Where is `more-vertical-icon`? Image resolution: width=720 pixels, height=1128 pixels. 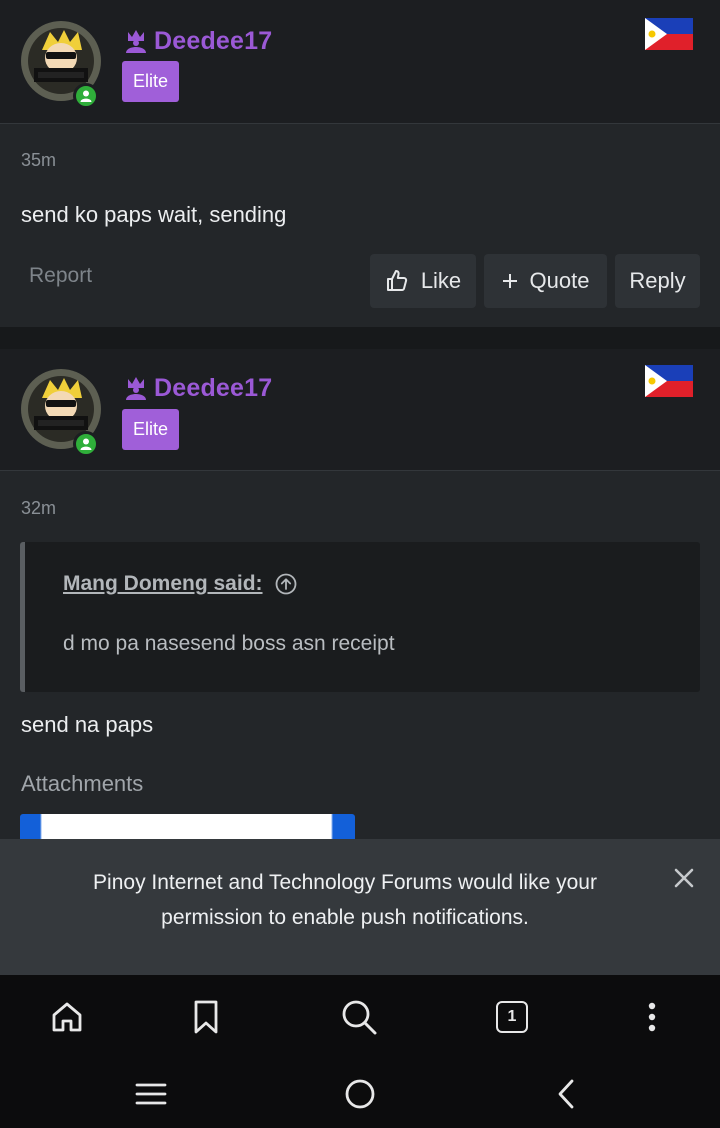 more-vertical-icon is located at coordinates (652, 1017).